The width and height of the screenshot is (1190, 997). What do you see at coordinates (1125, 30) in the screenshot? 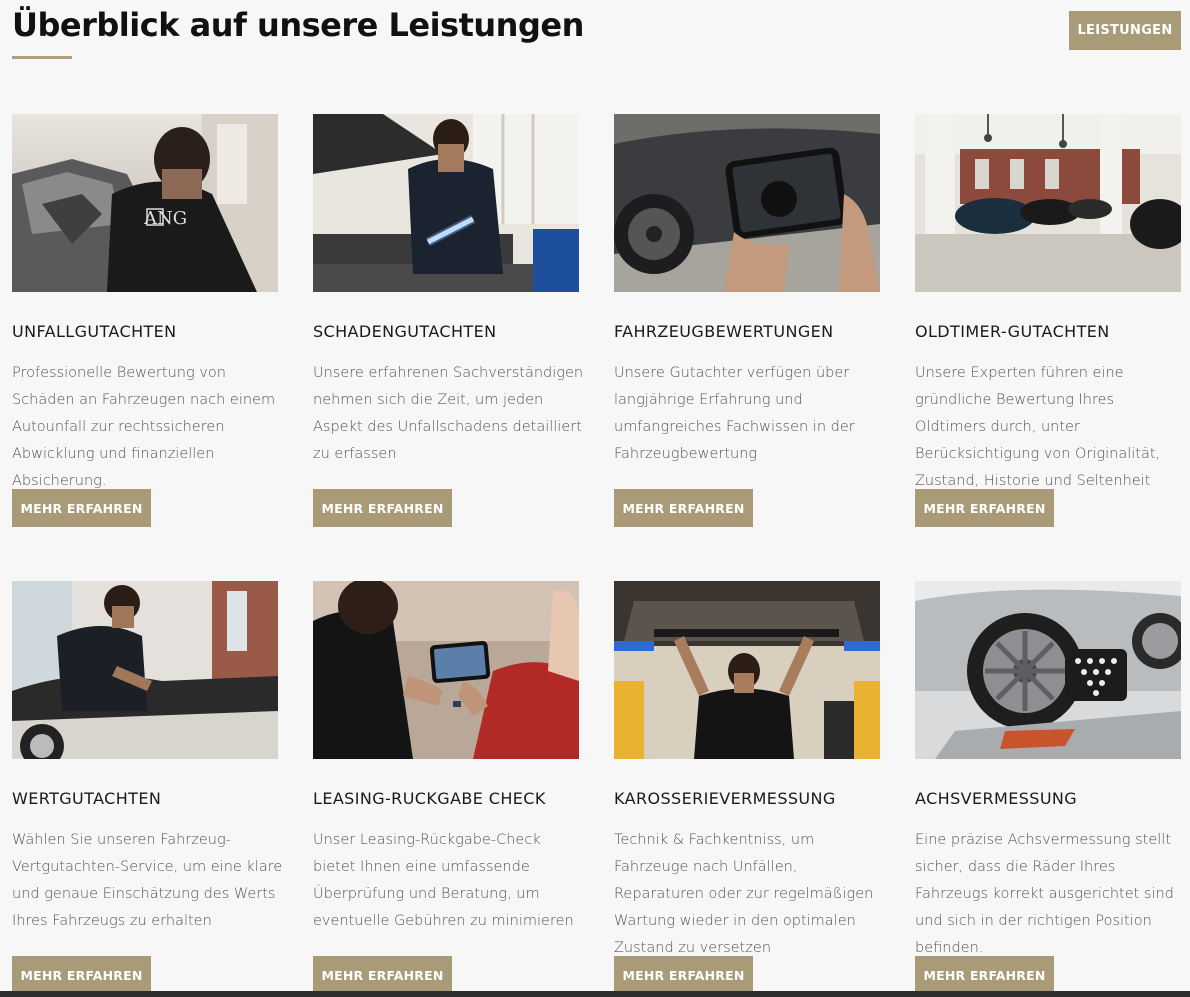
I see `leistungen-button: LEISTUNGEN` at bounding box center [1125, 30].